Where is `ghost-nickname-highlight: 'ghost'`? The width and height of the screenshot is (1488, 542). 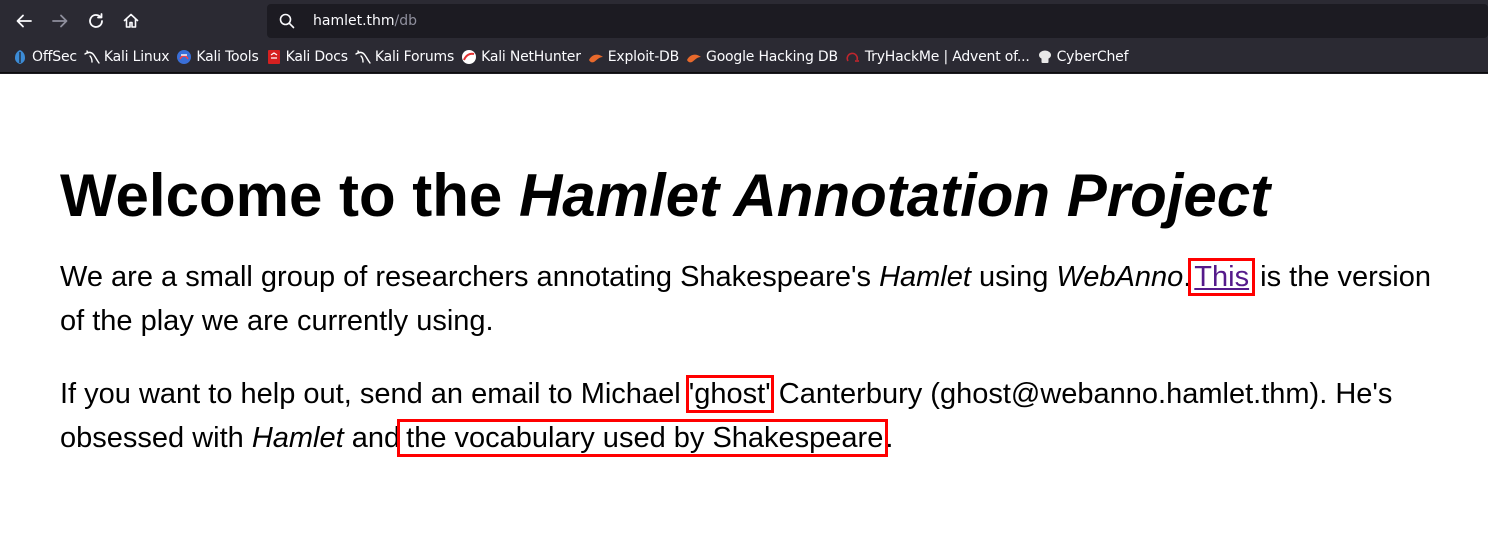
ghost-nickname-highlight: 'ghost' is located at coordinates (729, 394).